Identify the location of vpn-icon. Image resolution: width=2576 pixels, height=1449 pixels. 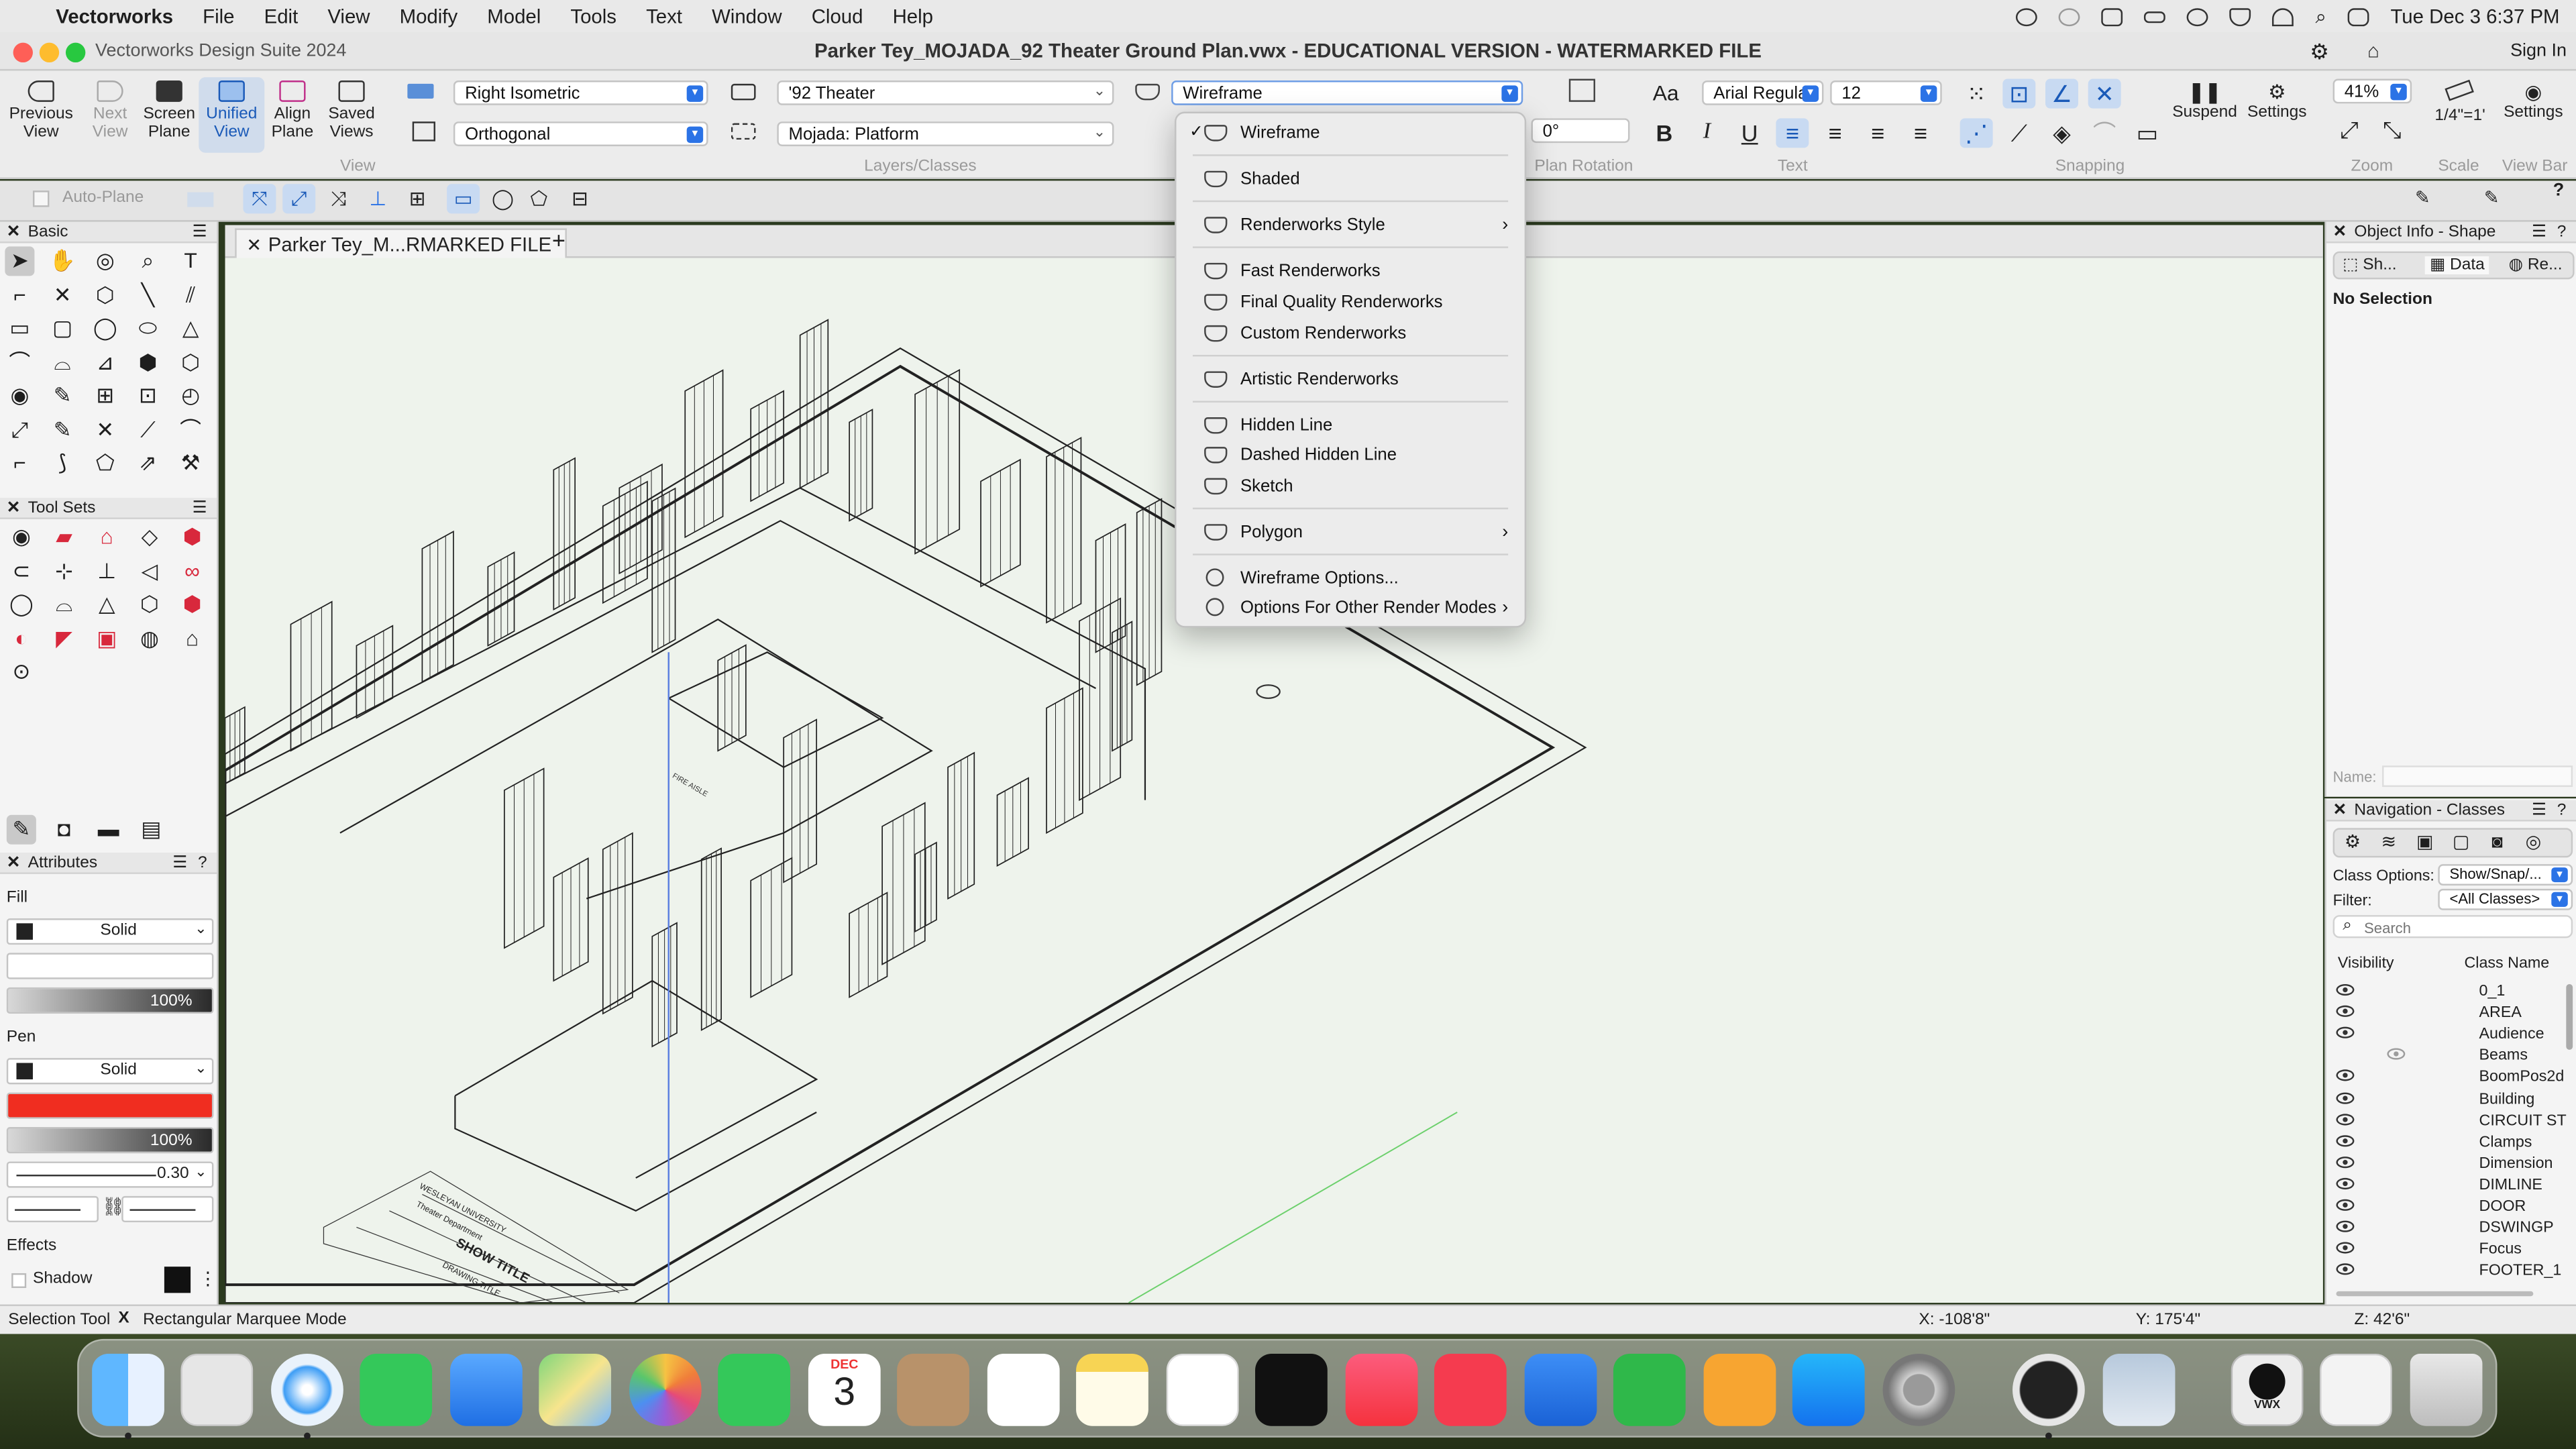
(2198, 16).